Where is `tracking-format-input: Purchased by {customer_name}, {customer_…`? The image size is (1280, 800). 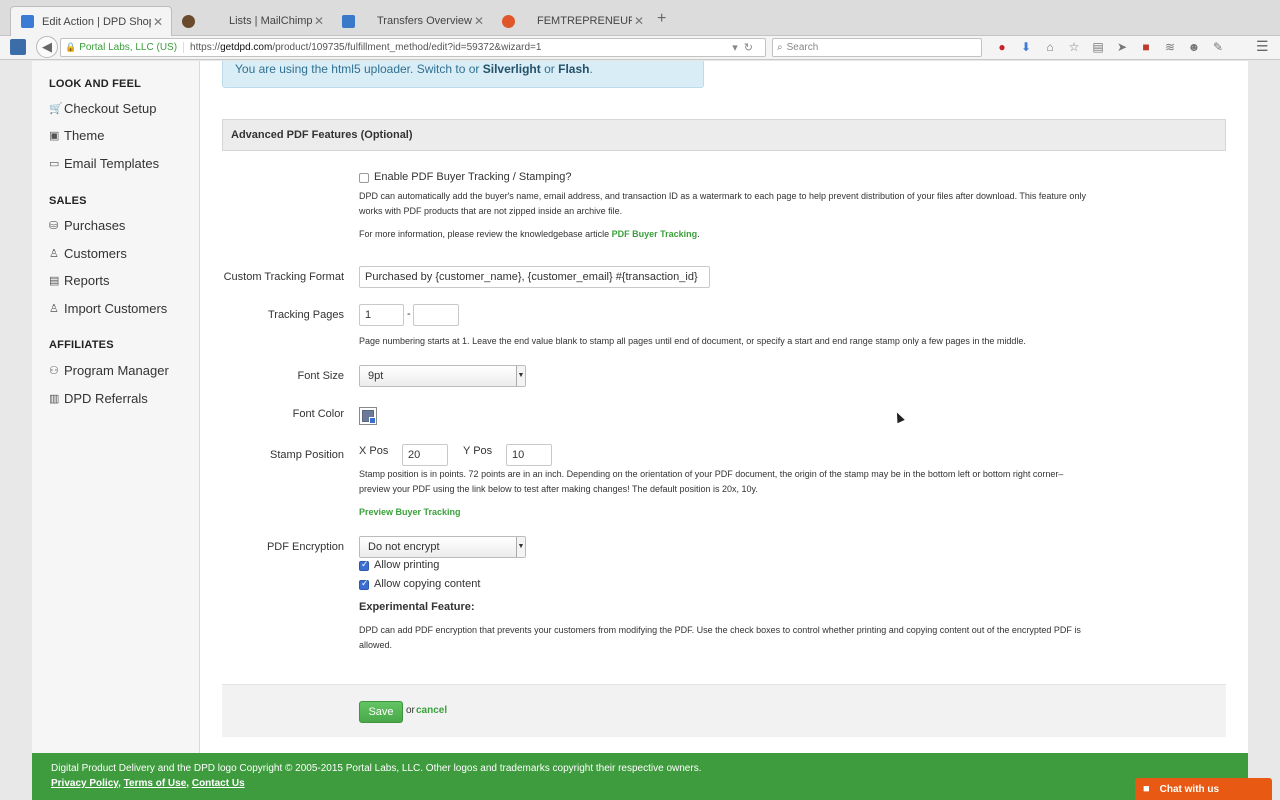
tracking-format-input: Purchased by {customer_name}, {customer_… is located at coordinates (534, 277).